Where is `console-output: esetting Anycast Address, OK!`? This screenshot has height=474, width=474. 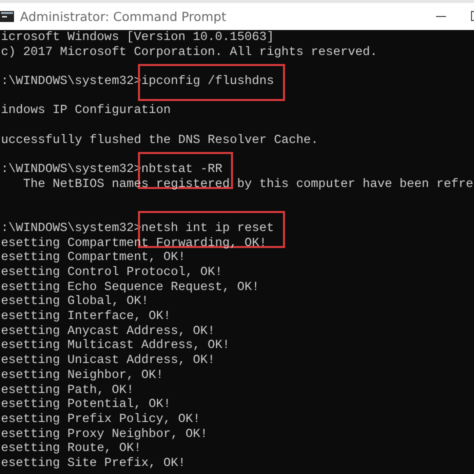 console-output: esetting Anycast Address, OK! is located at coordinates (108, 331).